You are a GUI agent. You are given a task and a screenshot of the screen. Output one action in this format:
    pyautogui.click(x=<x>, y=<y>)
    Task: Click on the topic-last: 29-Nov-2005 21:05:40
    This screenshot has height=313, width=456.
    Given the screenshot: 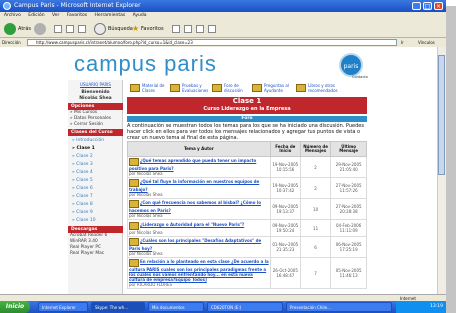 What is the action you would take?
    pyautogui.click(x=348, y=167)
    